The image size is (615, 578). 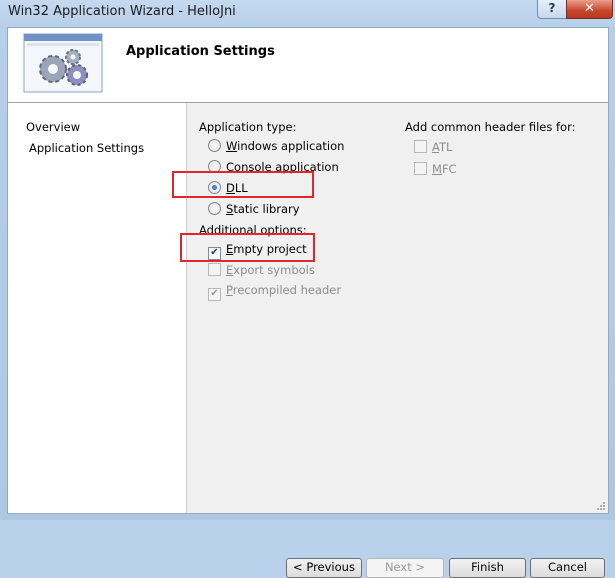 What do you see at coordinates (285, 146) in the screenshot?
I see `radio-label: Windows application` at bounding box center [285, 146].